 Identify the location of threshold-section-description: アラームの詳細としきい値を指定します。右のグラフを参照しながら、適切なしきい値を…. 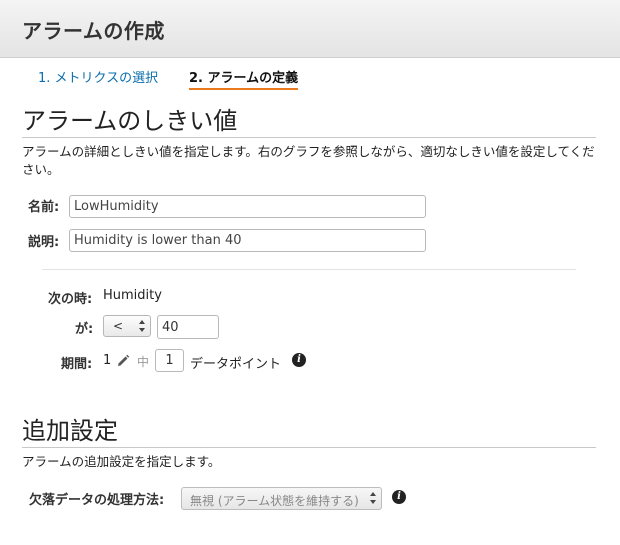
(308, 160).